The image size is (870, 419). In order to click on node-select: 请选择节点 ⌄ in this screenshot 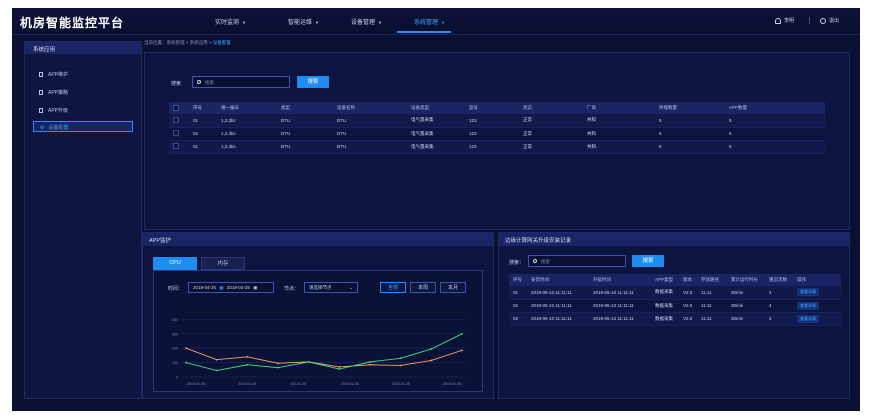, I will do `click(331, 287)`.